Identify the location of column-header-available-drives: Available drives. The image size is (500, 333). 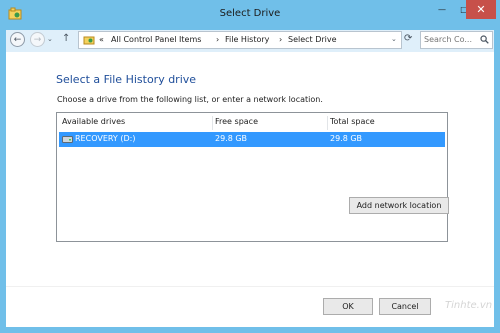
(93, 121).